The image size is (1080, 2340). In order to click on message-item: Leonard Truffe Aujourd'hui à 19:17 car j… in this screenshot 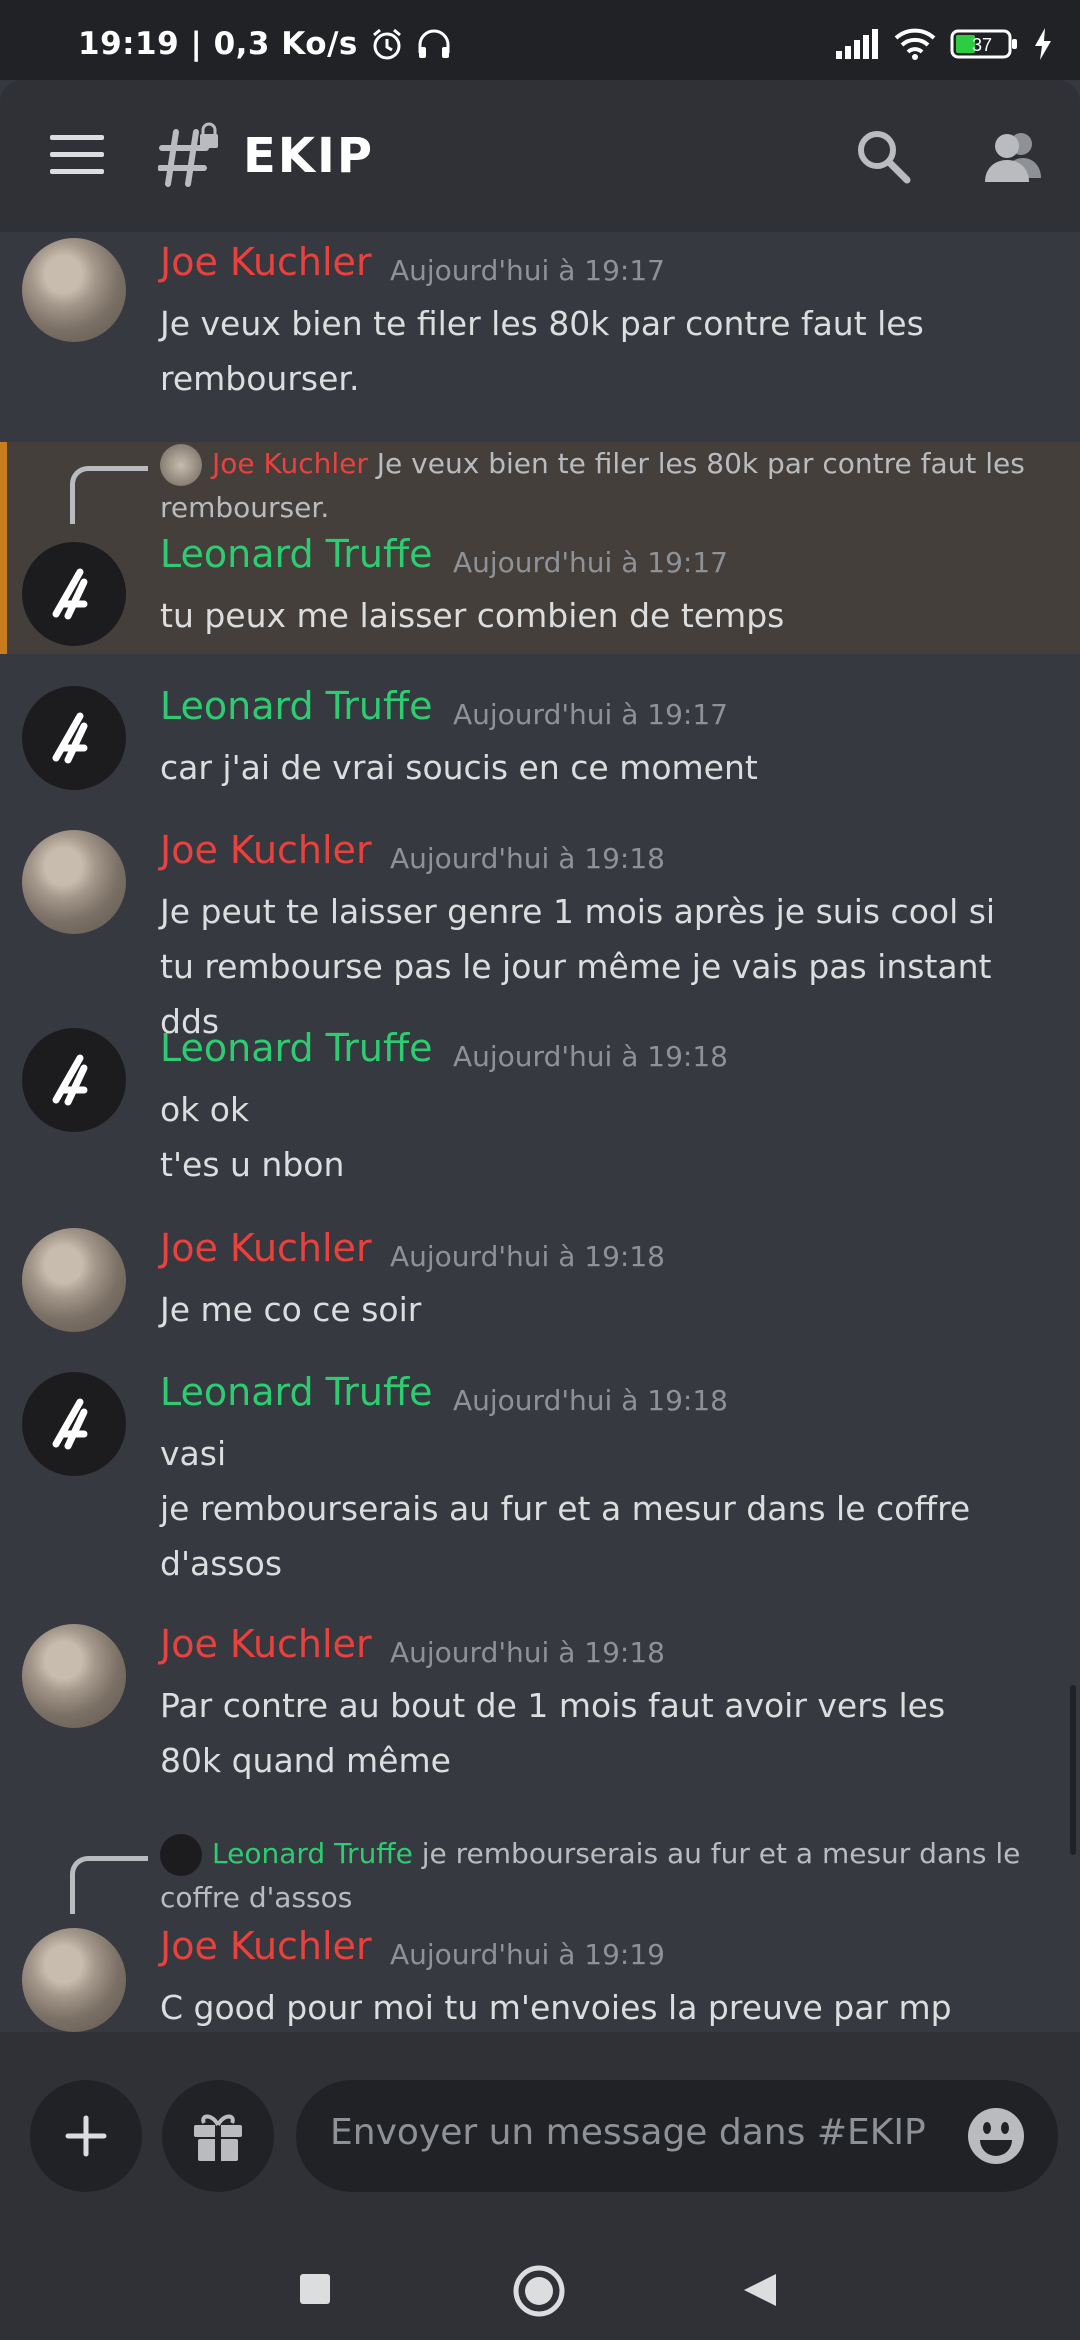, I will do `click(540, 739)`.